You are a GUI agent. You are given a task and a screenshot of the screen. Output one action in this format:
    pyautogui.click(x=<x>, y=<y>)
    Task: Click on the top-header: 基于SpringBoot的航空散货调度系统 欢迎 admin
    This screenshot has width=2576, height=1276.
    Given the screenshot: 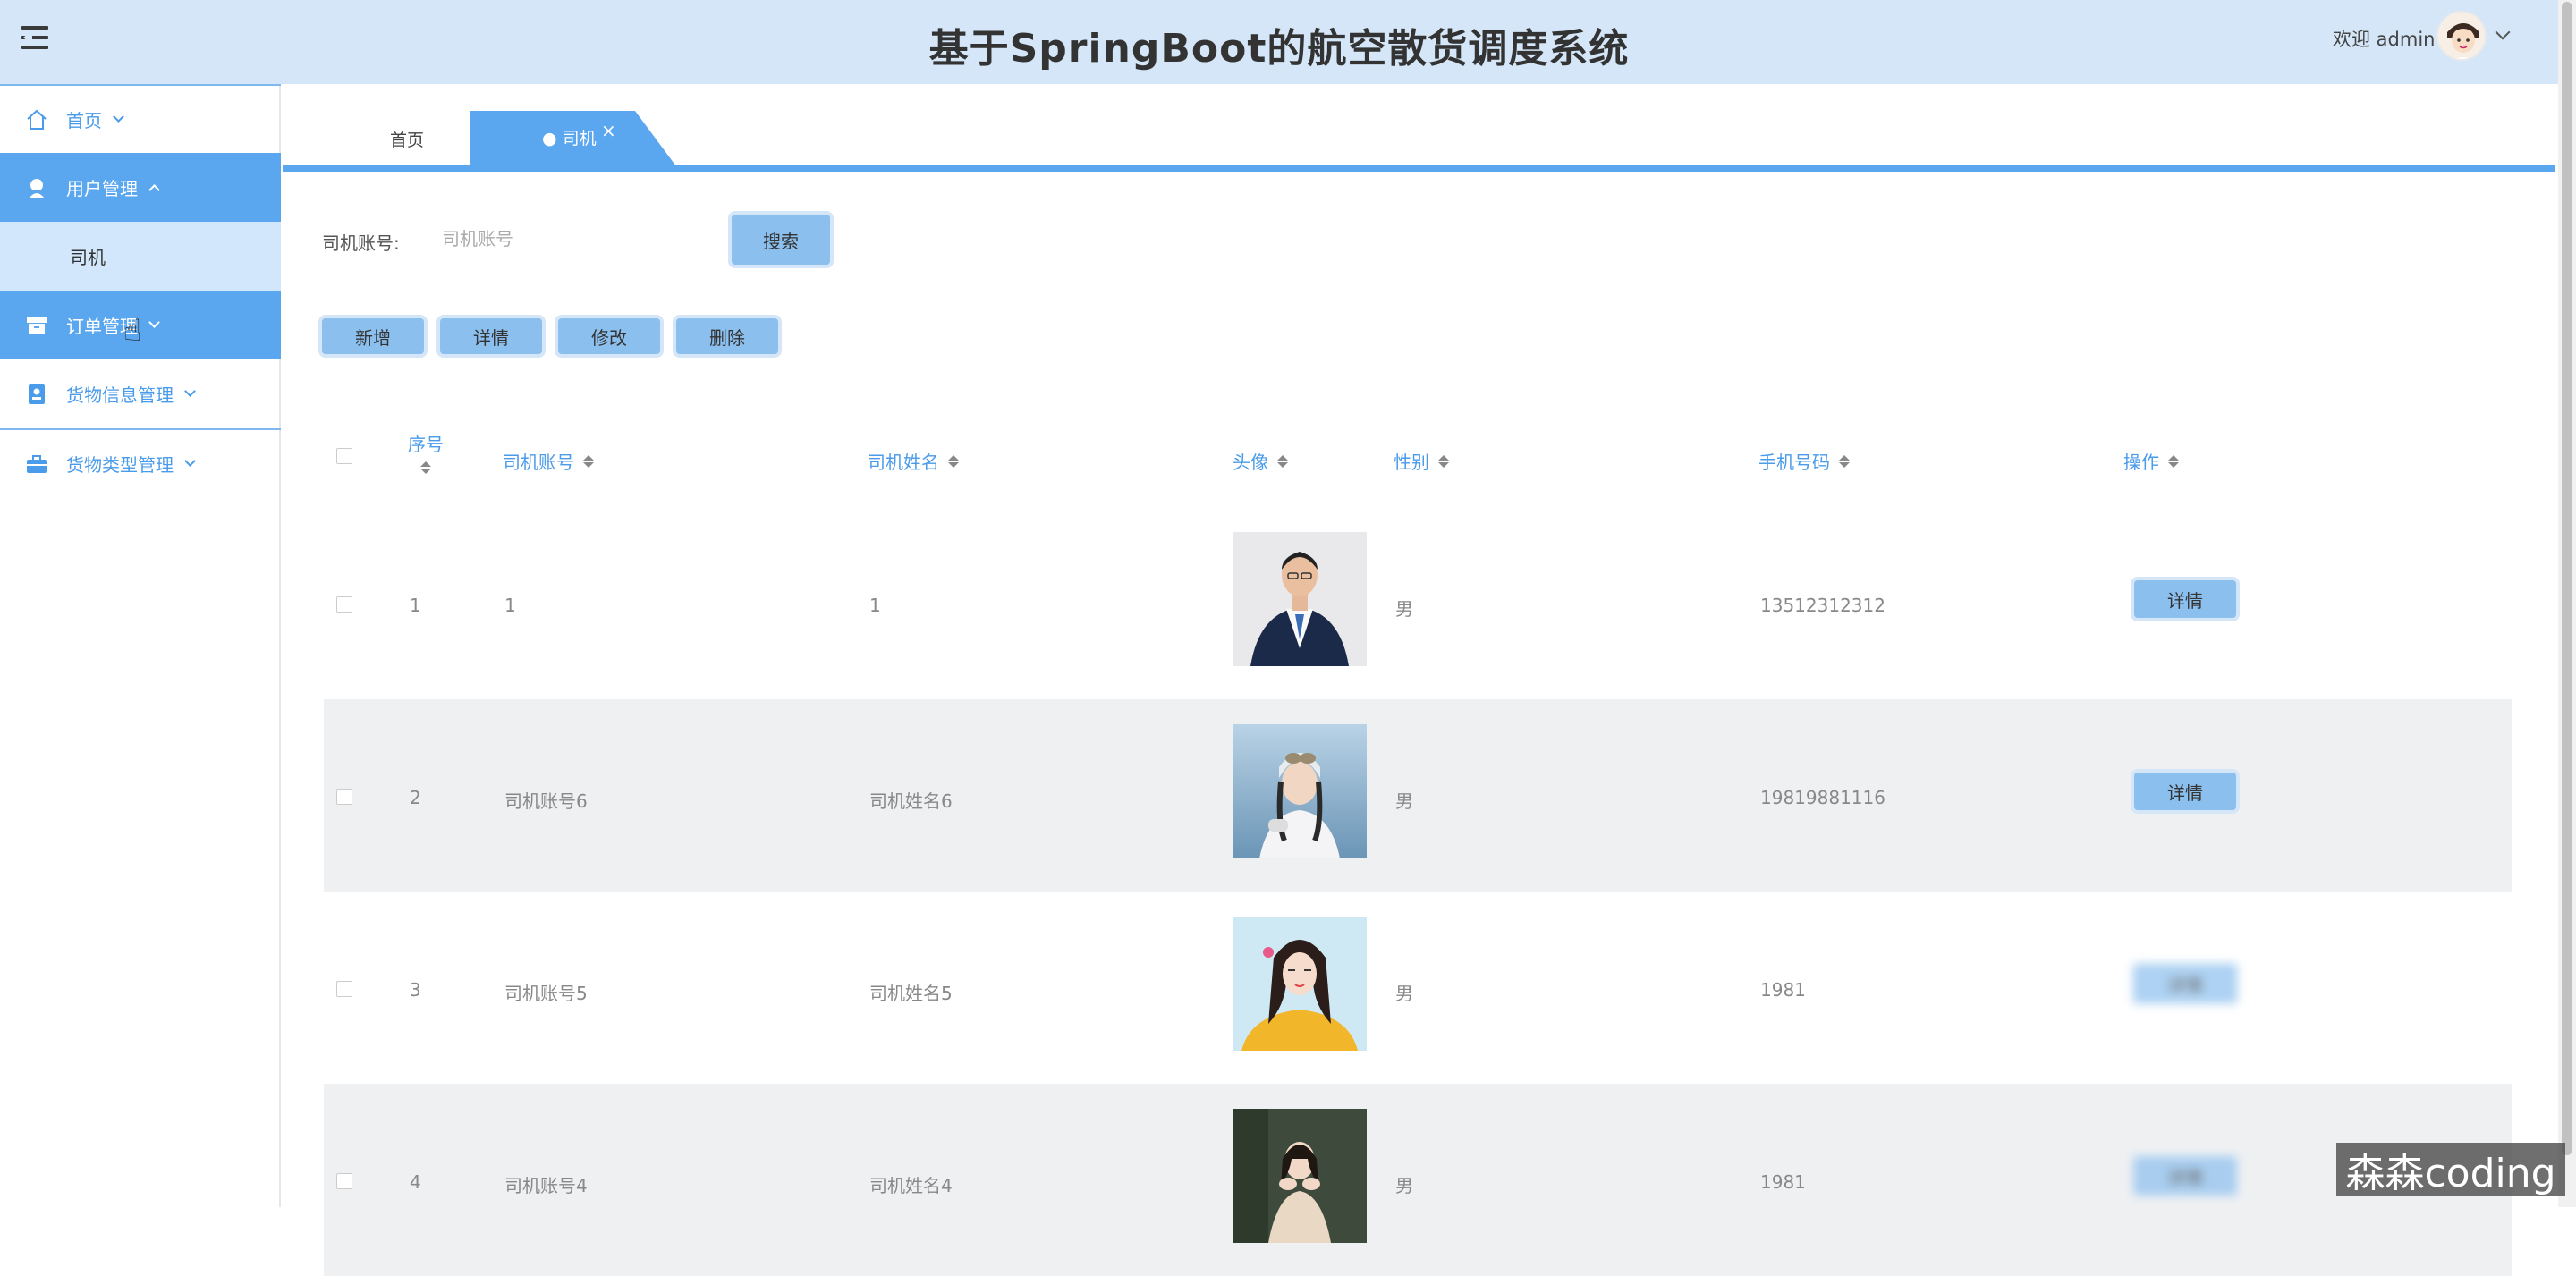 What is the action you would take?
    pyautogui.click(x=1279, y=42)
    